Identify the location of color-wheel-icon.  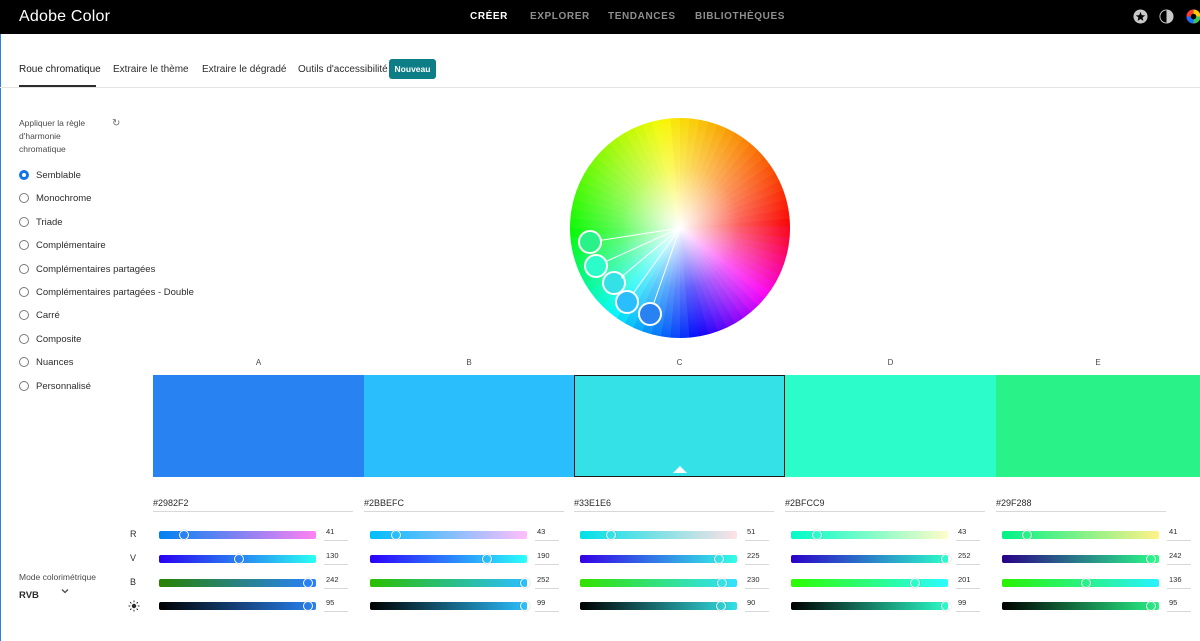
(1193, 16).